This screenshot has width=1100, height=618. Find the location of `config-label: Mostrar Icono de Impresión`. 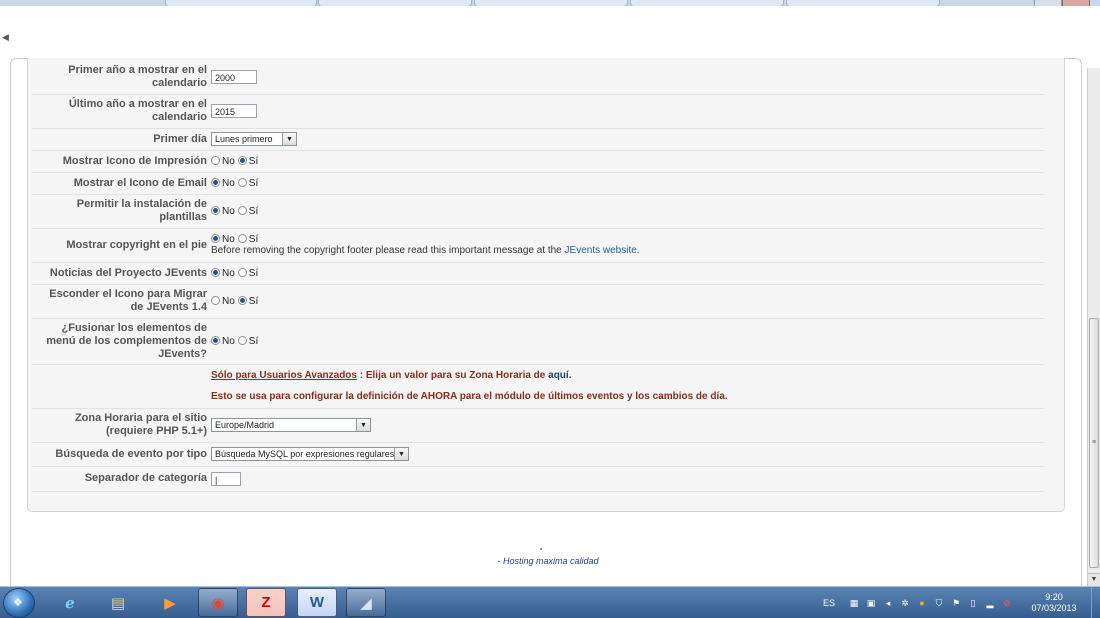

config-label: Mostrar Icono de Impresión is located at coordinates (120, 161).